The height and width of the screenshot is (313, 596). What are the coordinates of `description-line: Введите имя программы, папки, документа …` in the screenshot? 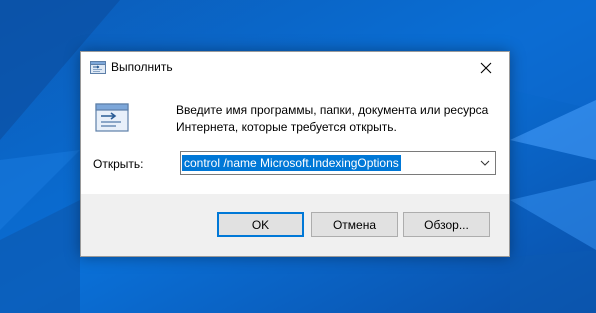 It's located at (332, 110).